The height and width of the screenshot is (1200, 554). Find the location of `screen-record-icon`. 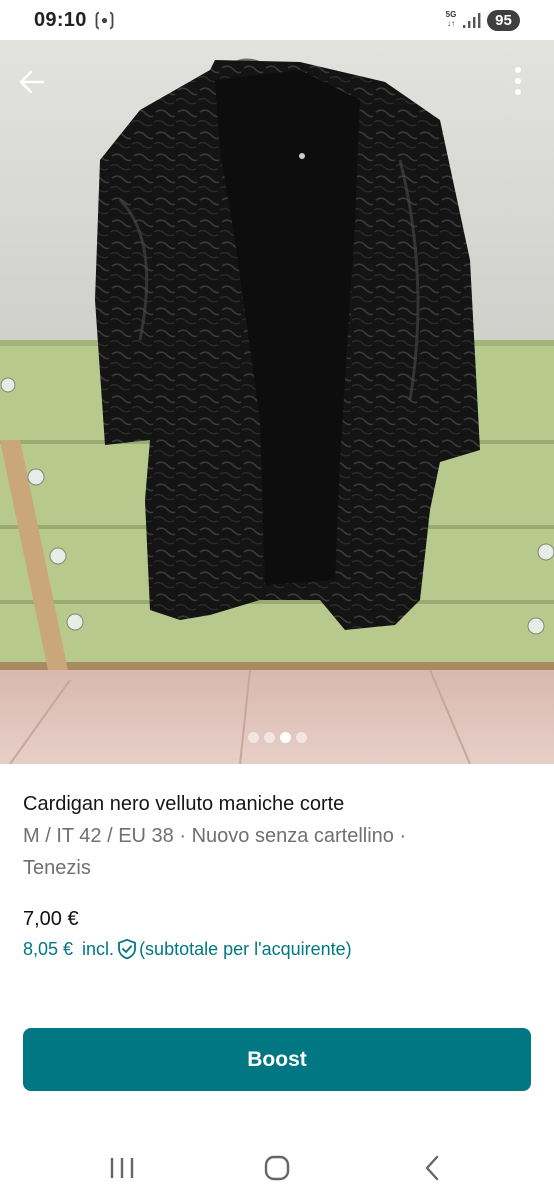

screen-record-icon is located at coordinates (104, 20).